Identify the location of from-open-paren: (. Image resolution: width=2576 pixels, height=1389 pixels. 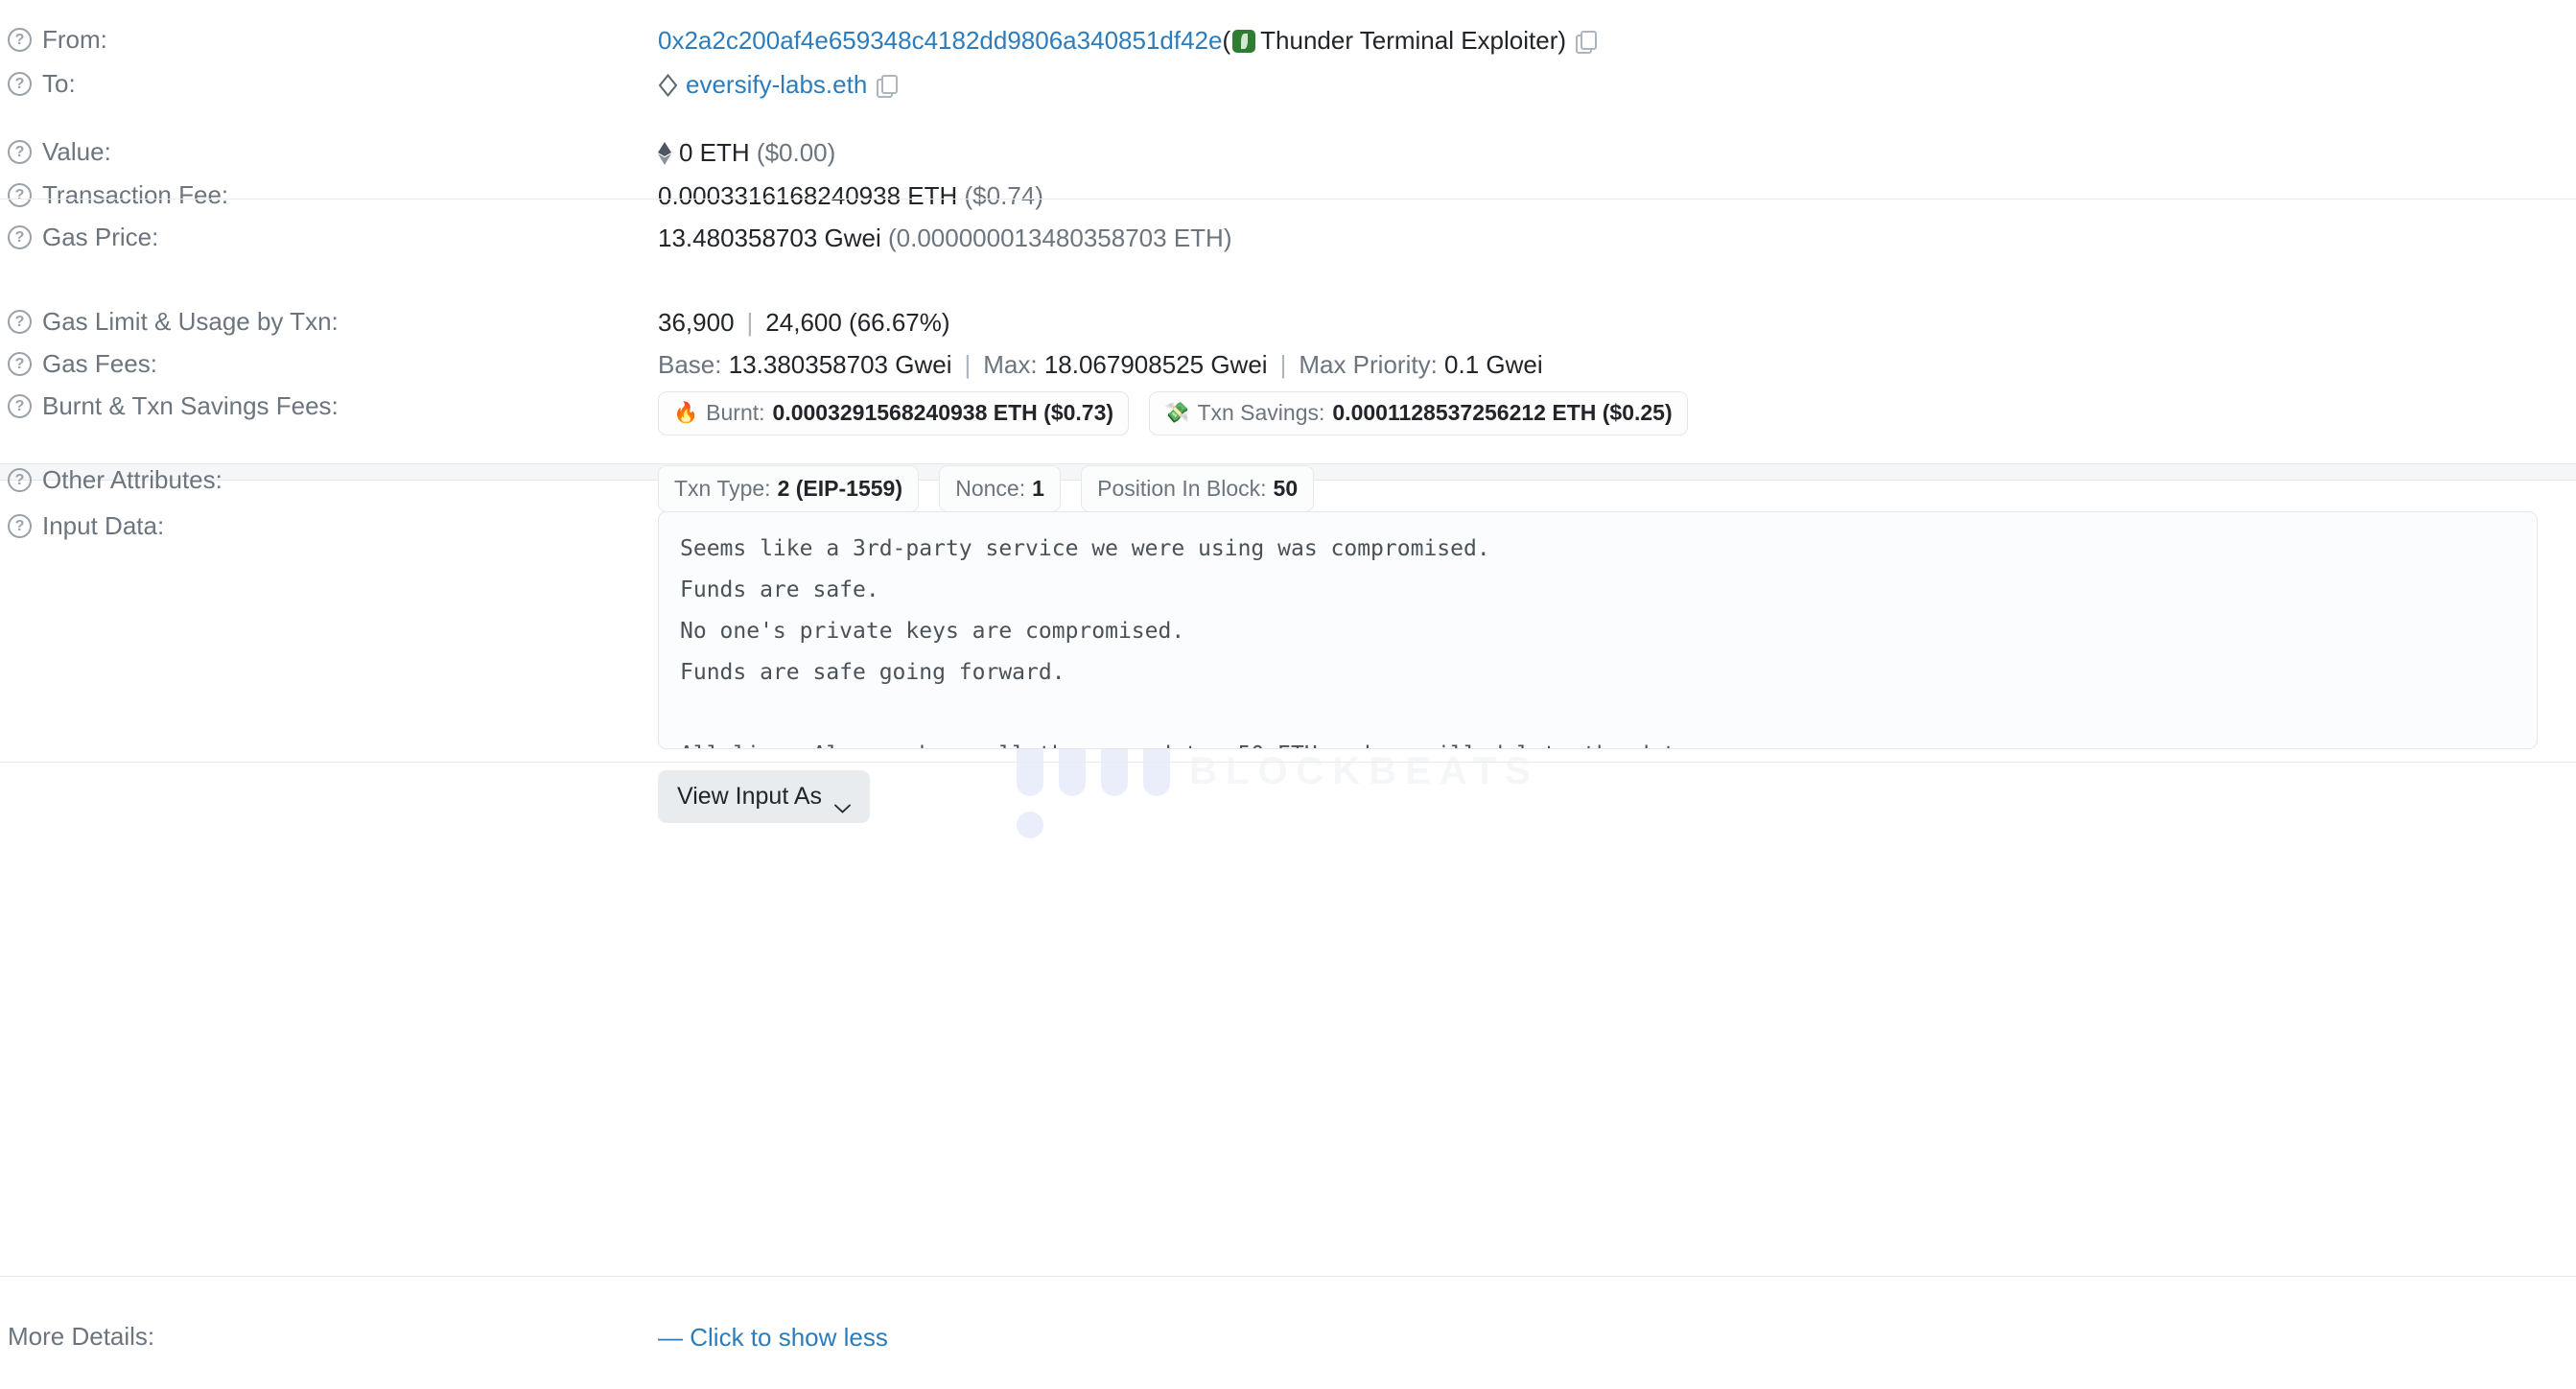
(1226, 40).